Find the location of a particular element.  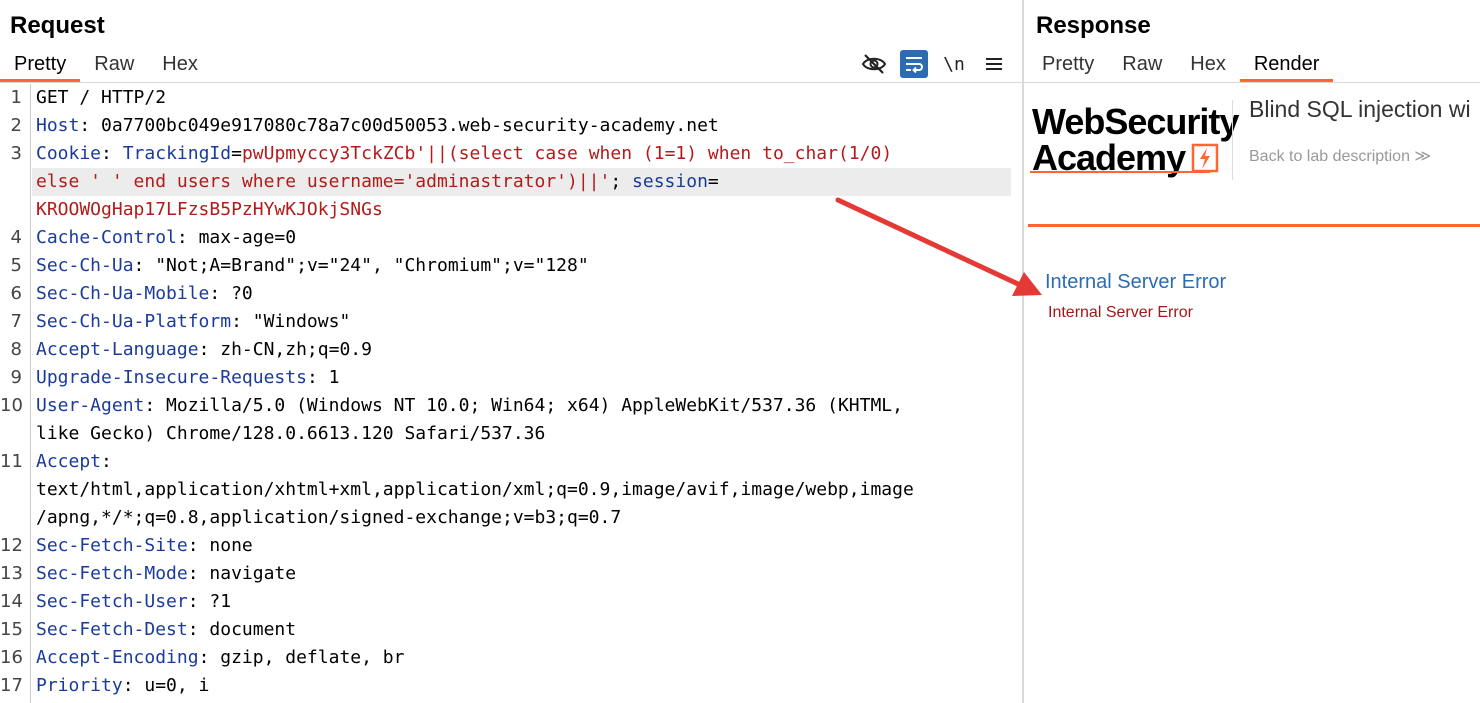

header-name: User-Agent is located at coordinates (90, 405).